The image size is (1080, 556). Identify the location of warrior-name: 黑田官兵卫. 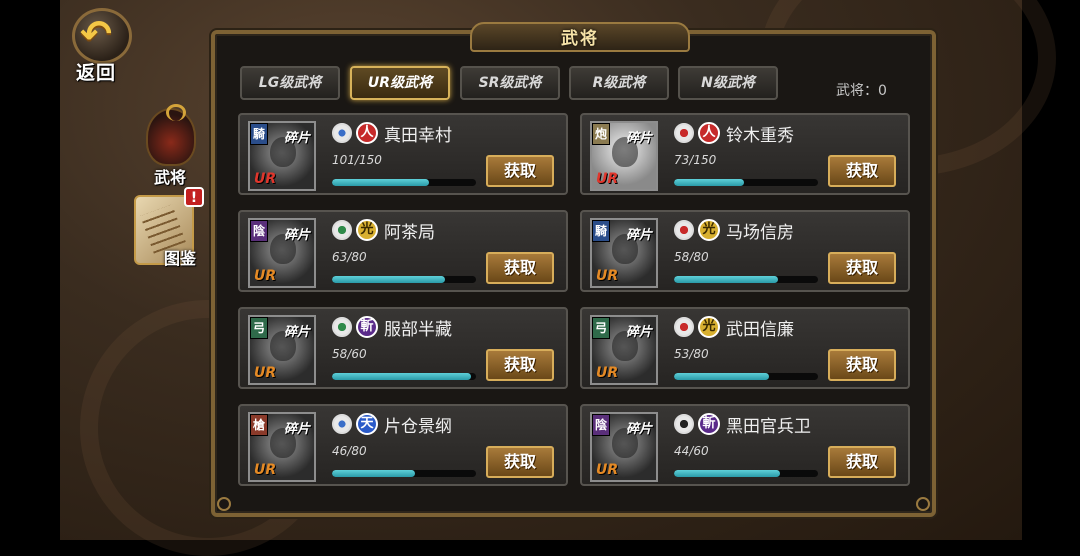
(768, 427).